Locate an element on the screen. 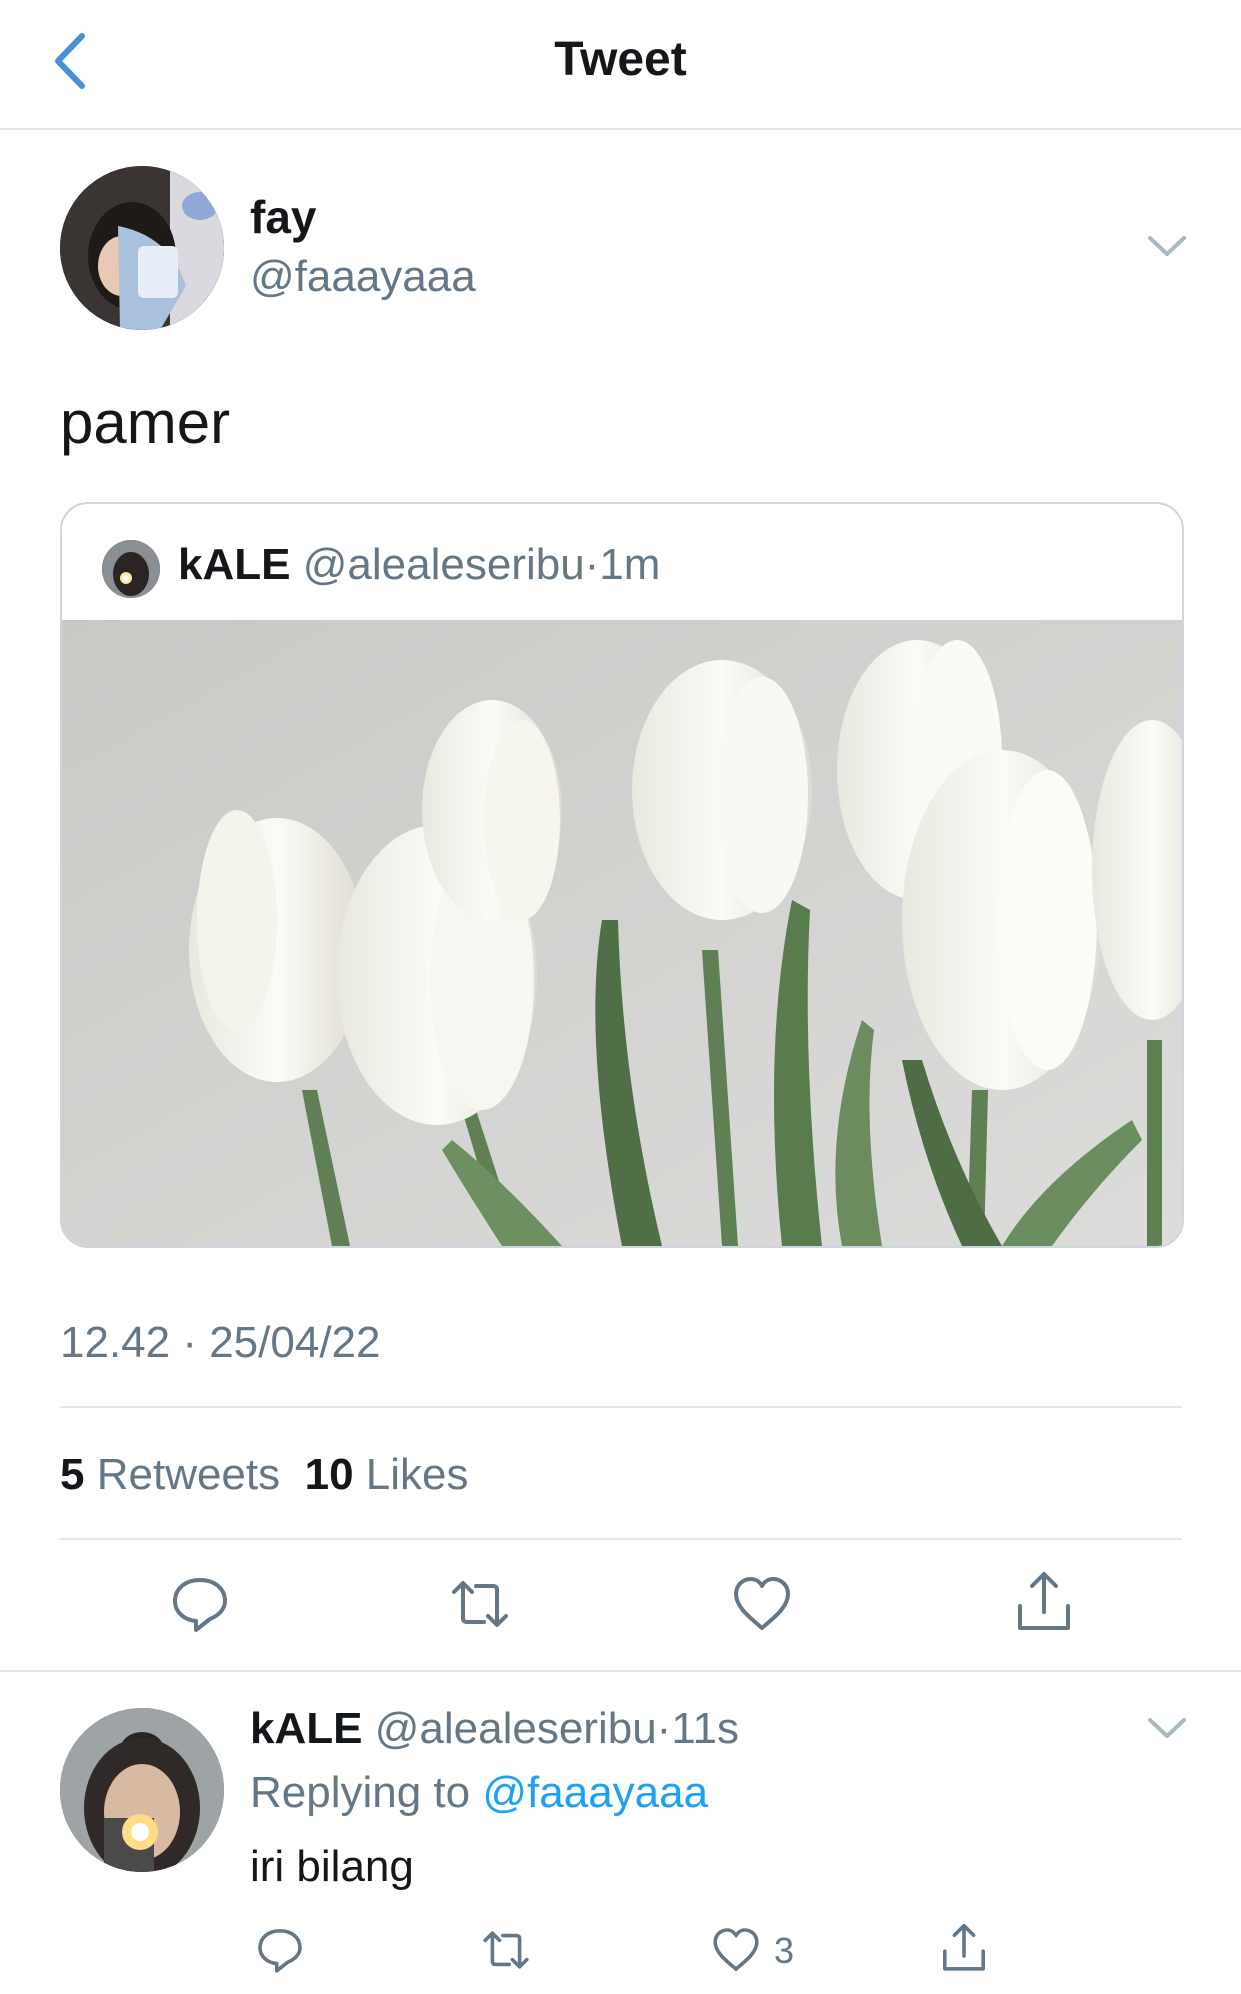 The width and height of the screenshot is (1241, 1994). tweet-timestamp: 12.42 · 25/04/22 is located at coordinates (220, 1342).